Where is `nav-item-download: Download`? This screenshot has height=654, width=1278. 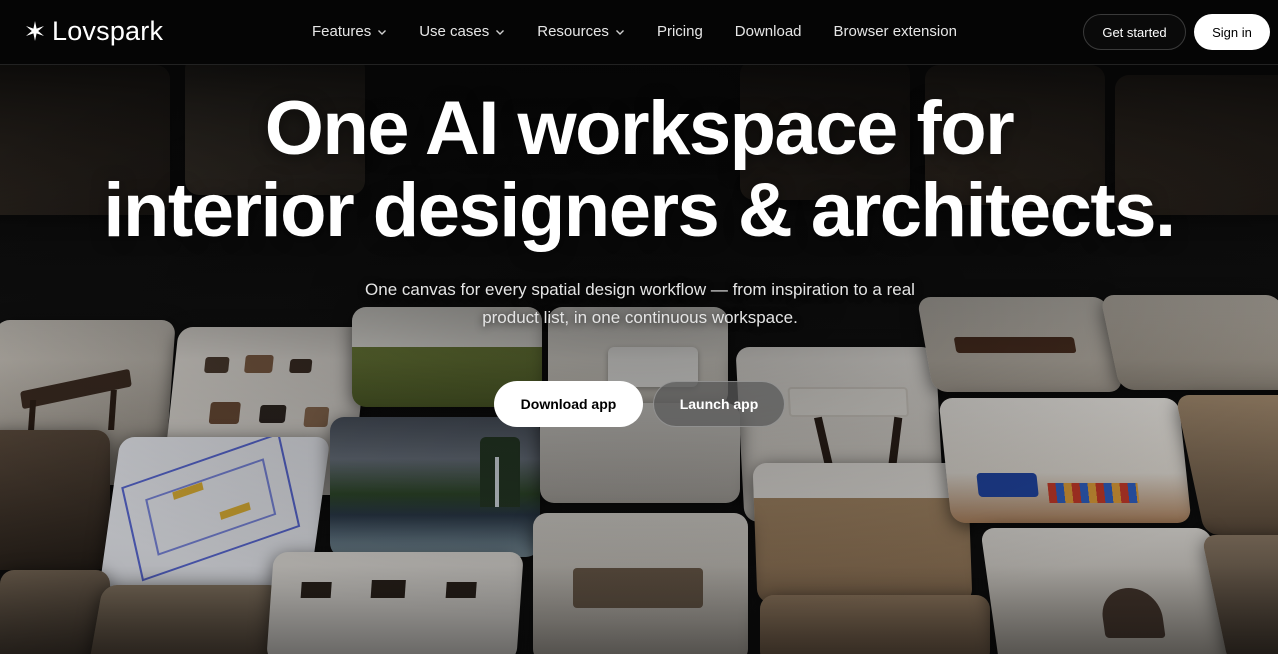 nav-item-download: Download is located at coordinates (768, 32).